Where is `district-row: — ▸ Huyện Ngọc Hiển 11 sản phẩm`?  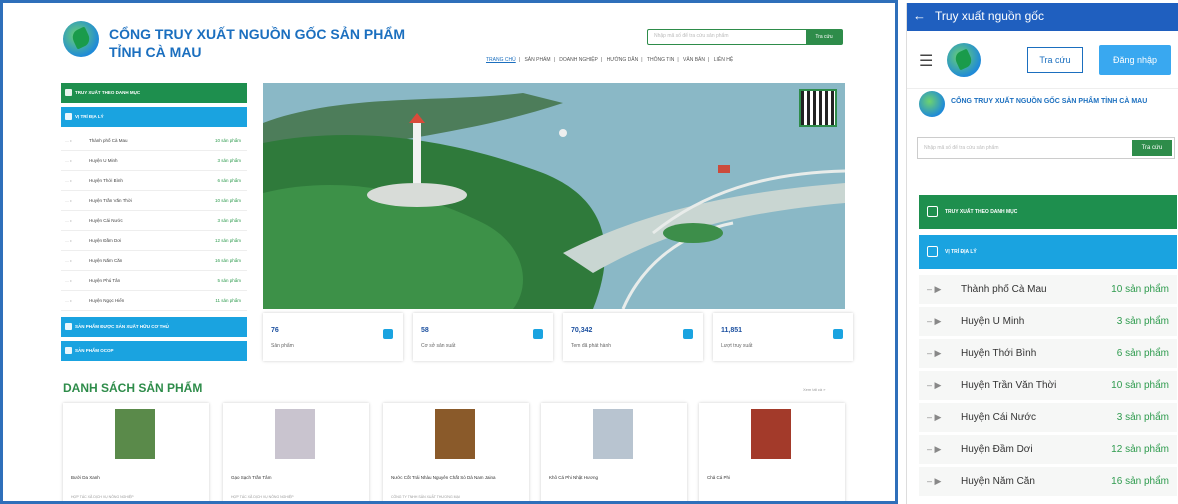
district-row: — ▸ Huyện Ngọc Hiển 11 sản phẩm is located at coordinates (154, 301).